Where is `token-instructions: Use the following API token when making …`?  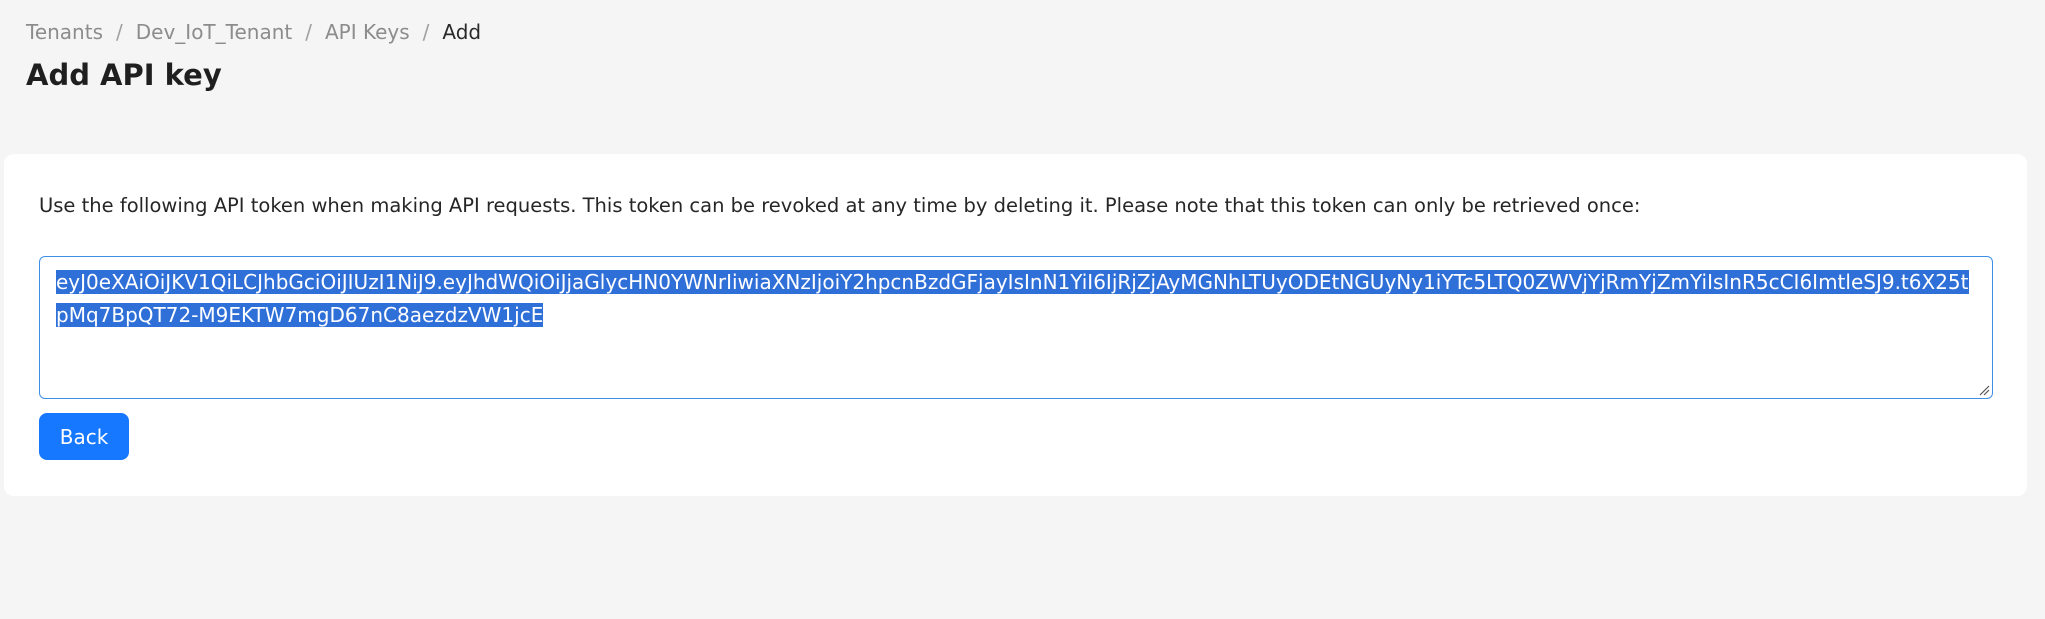 token-instructions: Use the following API token when making … is located at coordinates (840, 205).